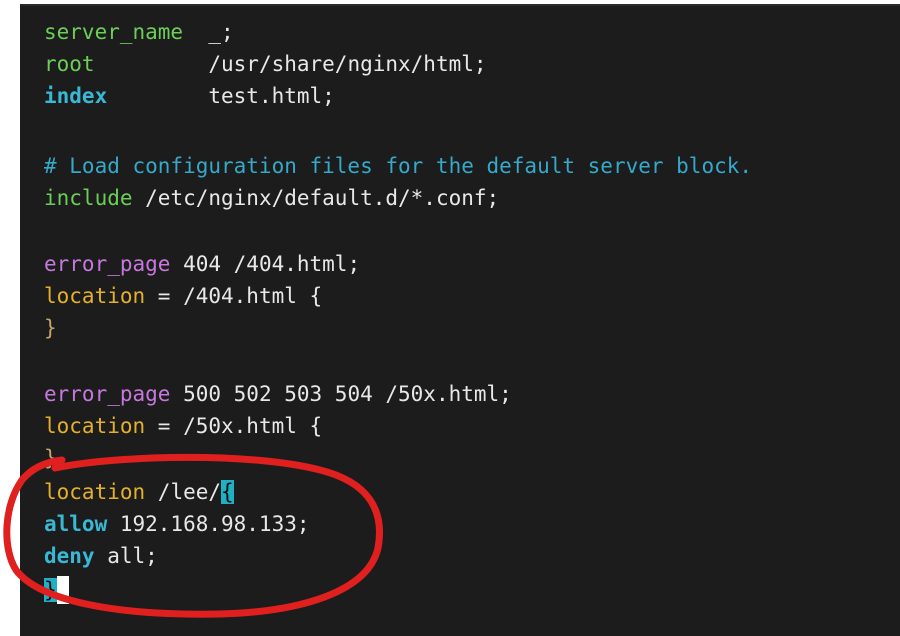  I want to click on code-line-index: index test.html;, so click(189, 96).